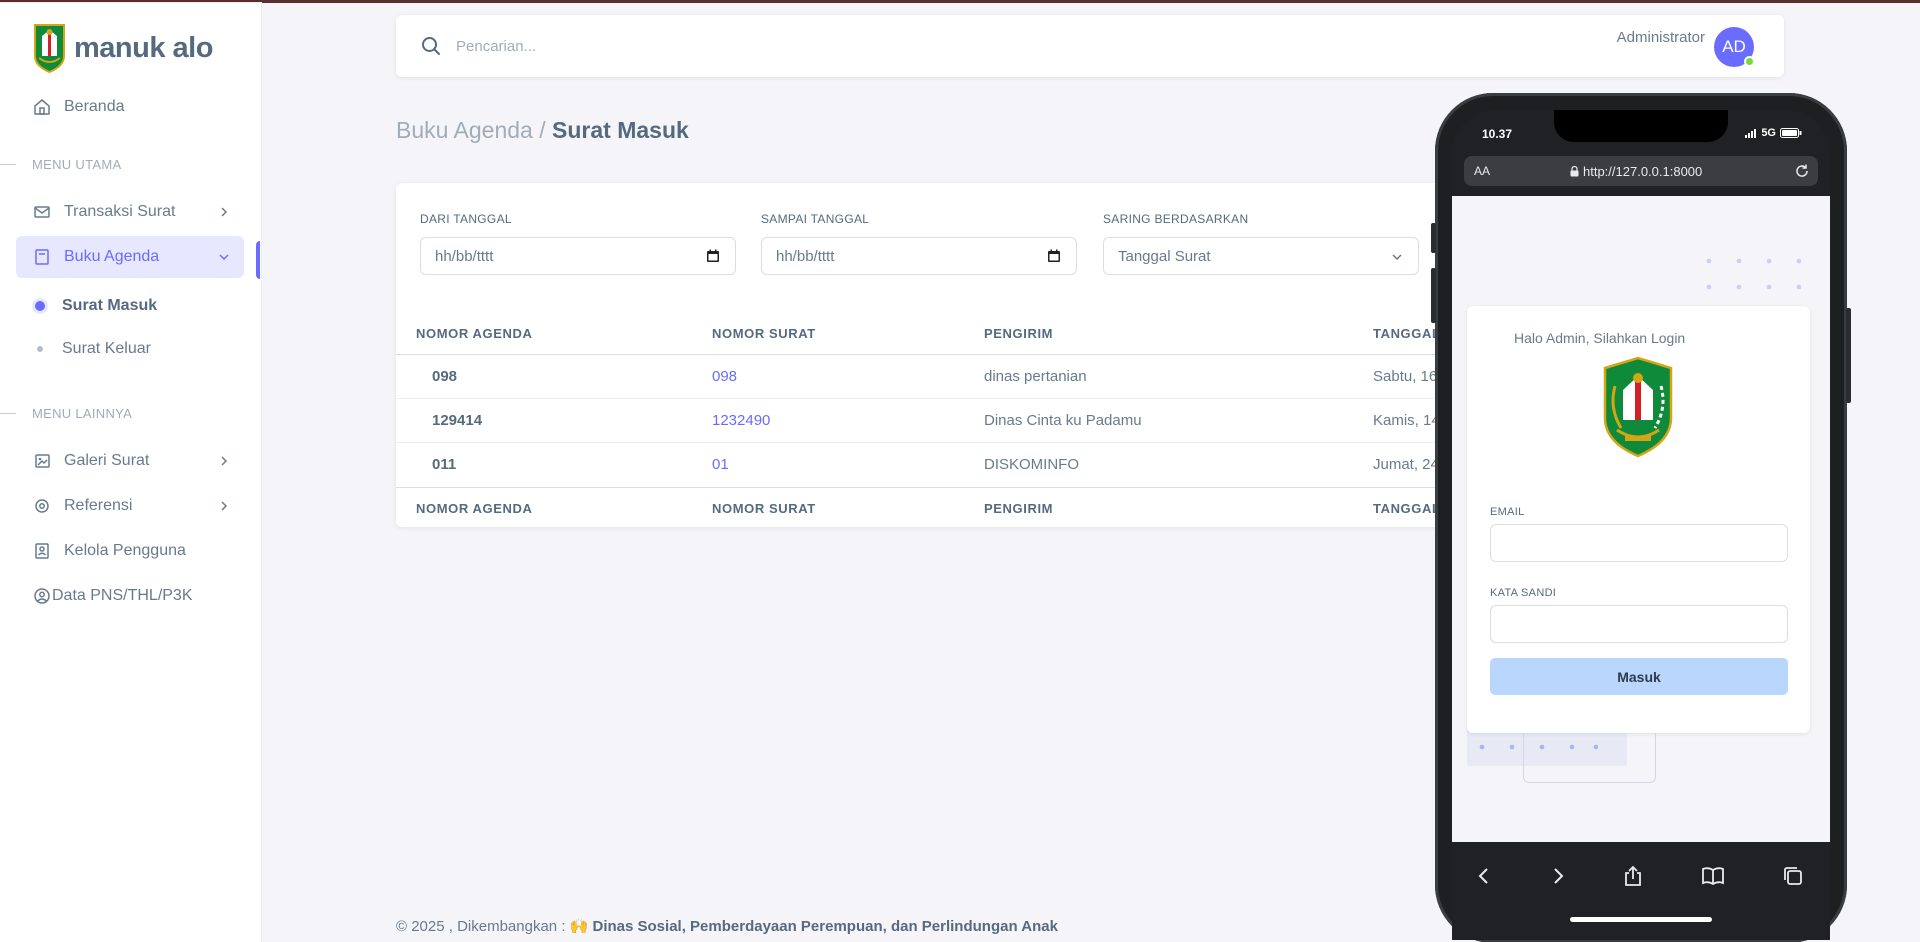  I want to click on cell-nomor-surat-link: 1232490, so click(741, 420).